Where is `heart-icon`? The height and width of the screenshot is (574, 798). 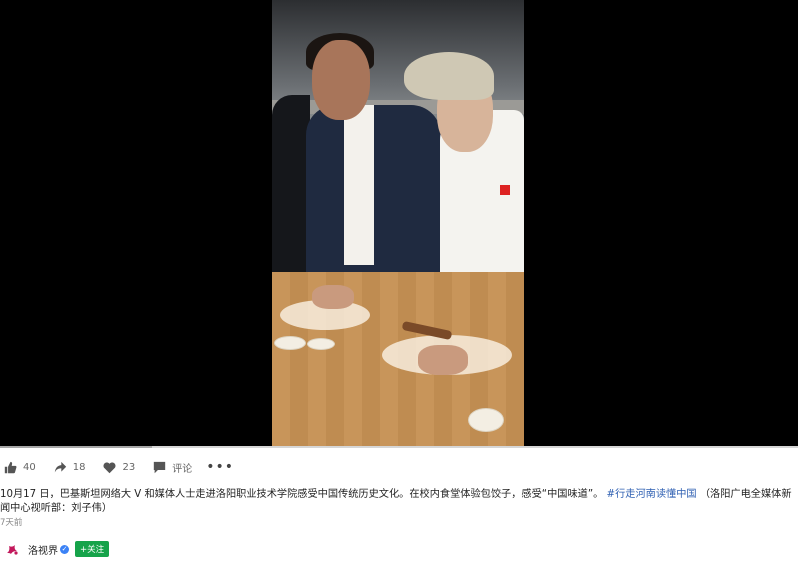 heart-icon is located at coordinates (109, 467).